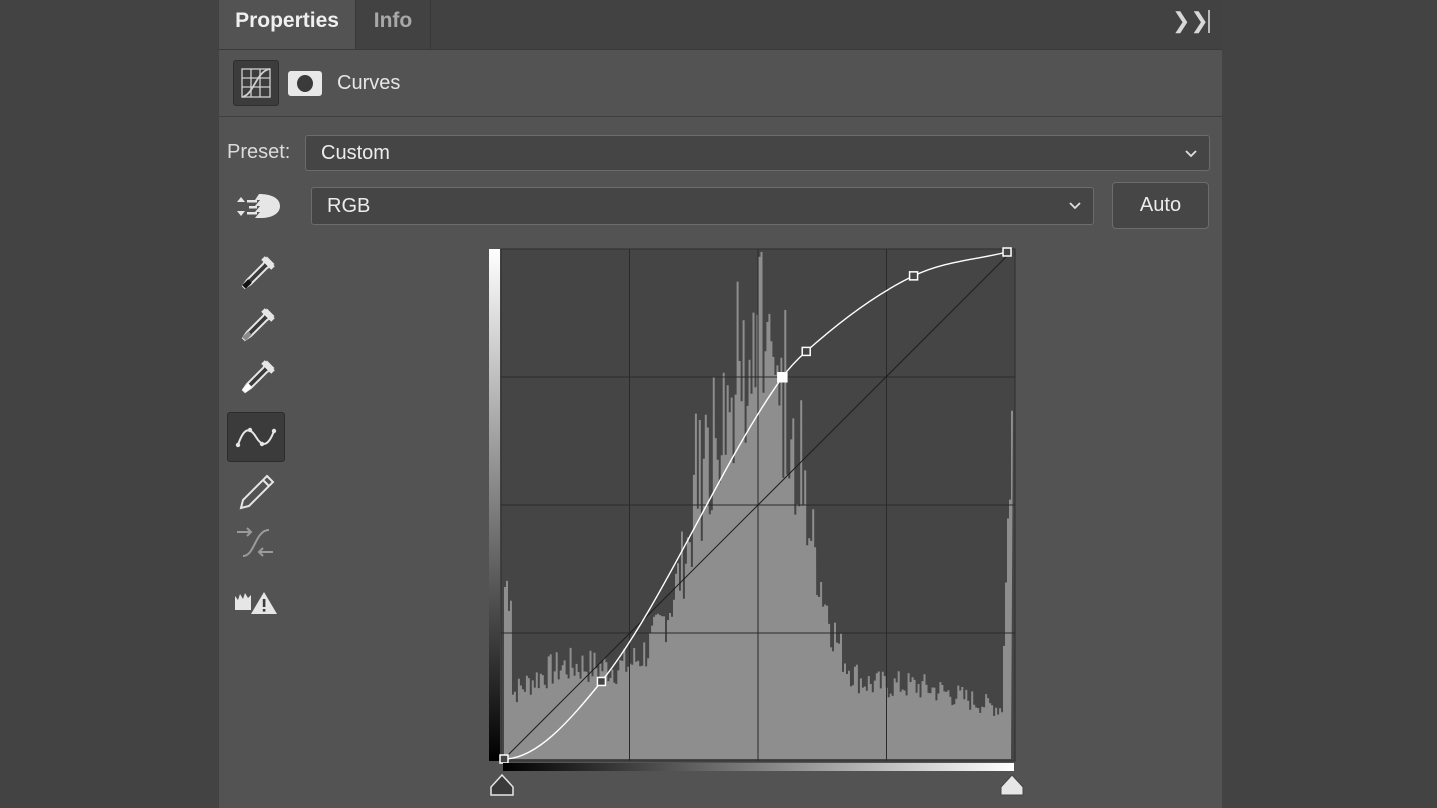  Describe the element at coordinates (758, 767) in the screenshot. I see `input-gradient-bar` at that location.